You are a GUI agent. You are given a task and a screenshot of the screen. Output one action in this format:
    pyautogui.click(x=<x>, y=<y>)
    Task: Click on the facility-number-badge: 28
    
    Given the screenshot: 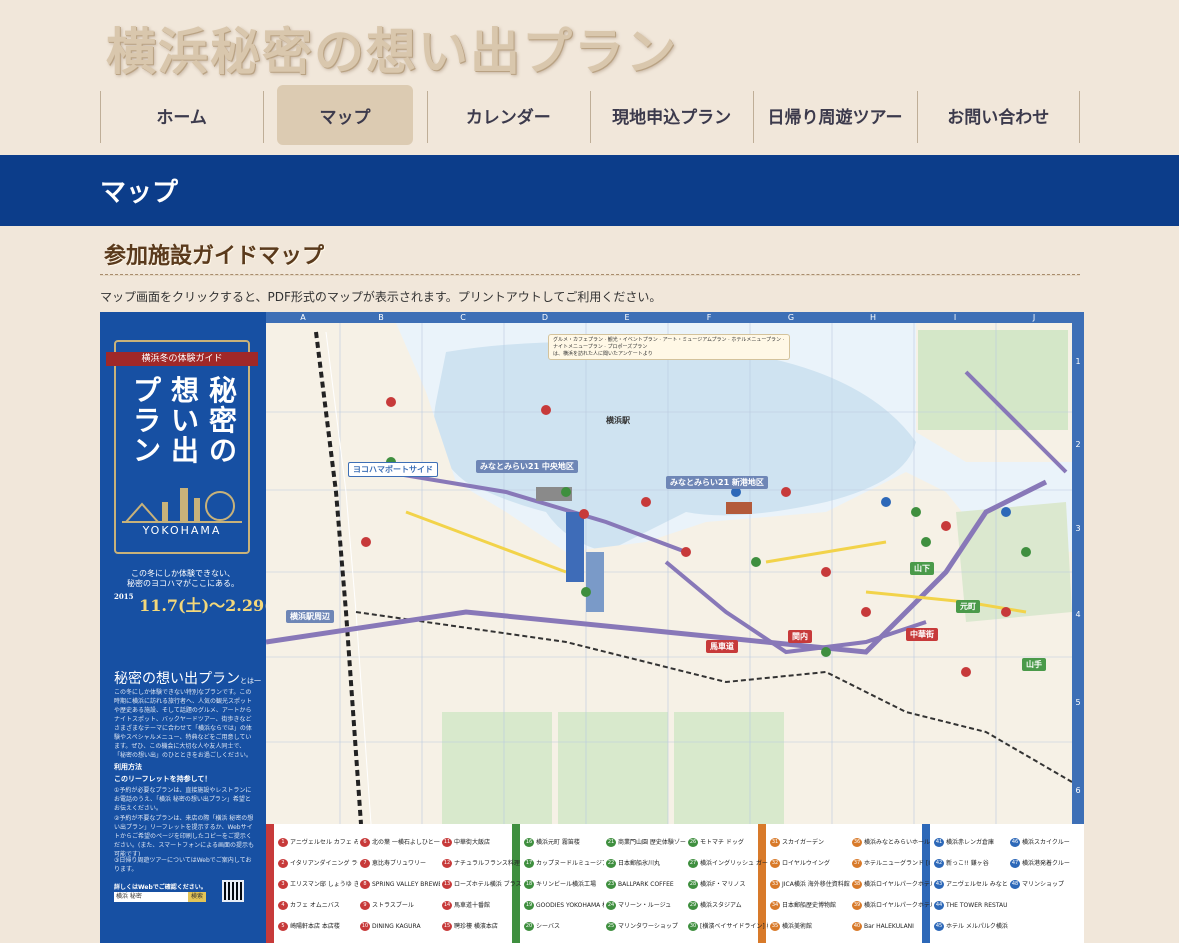 What is the action you would take?
    pyautogui.click(x=693, y=884)
    